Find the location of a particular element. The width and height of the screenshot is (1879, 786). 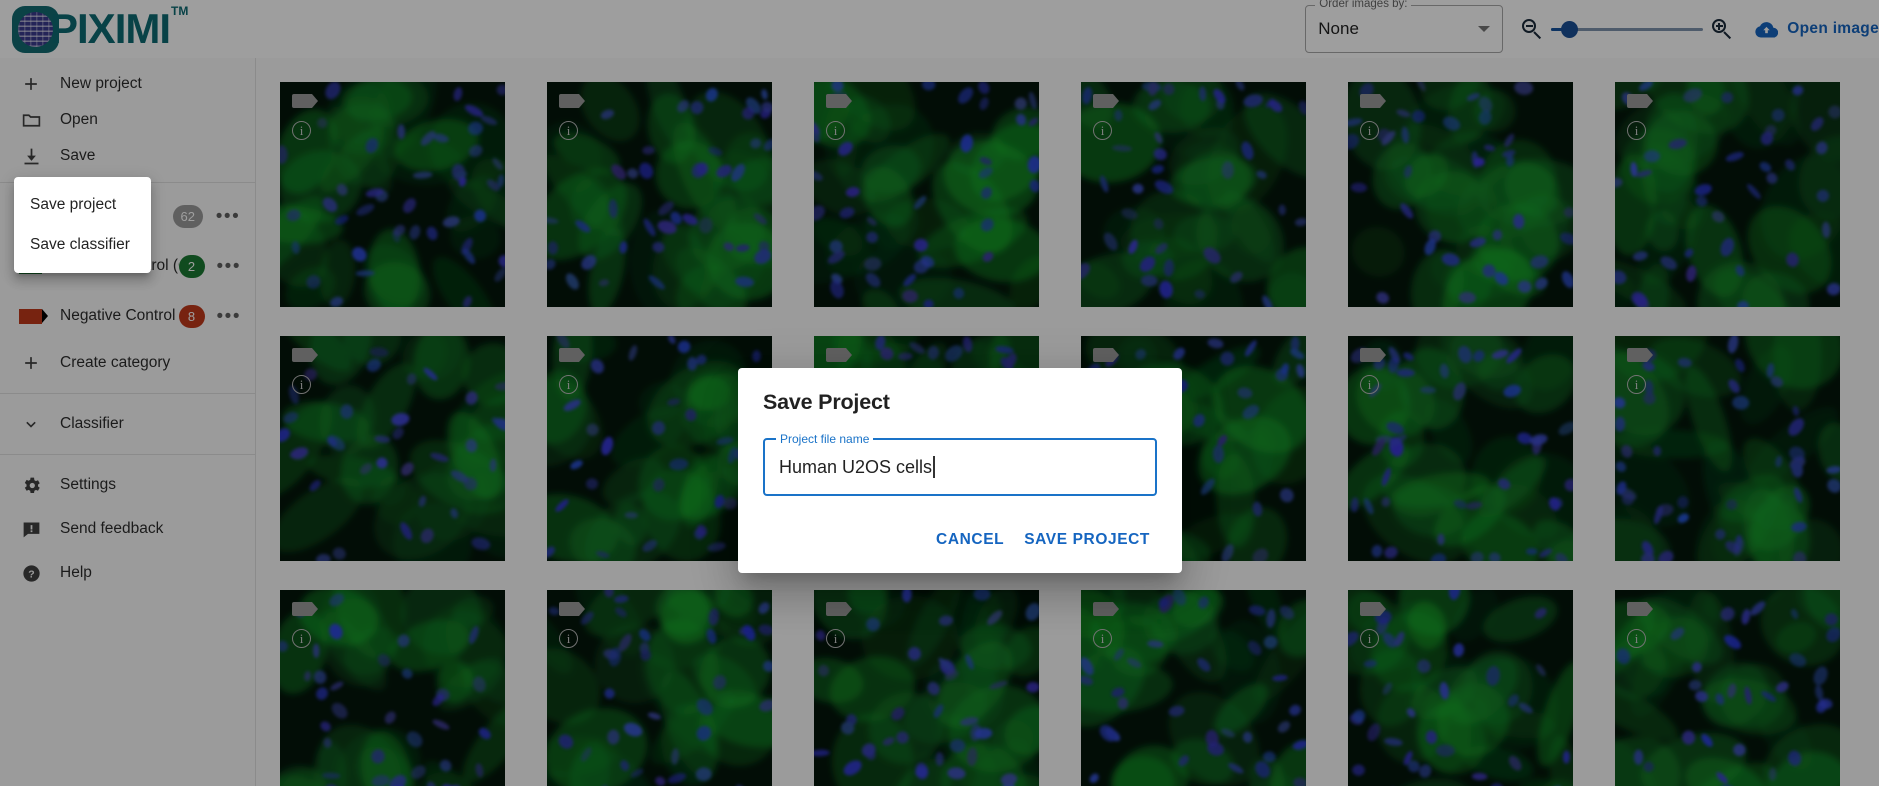

project-file-name-field: Project file name Human U2OS cells is located at coordinates (960, 464).